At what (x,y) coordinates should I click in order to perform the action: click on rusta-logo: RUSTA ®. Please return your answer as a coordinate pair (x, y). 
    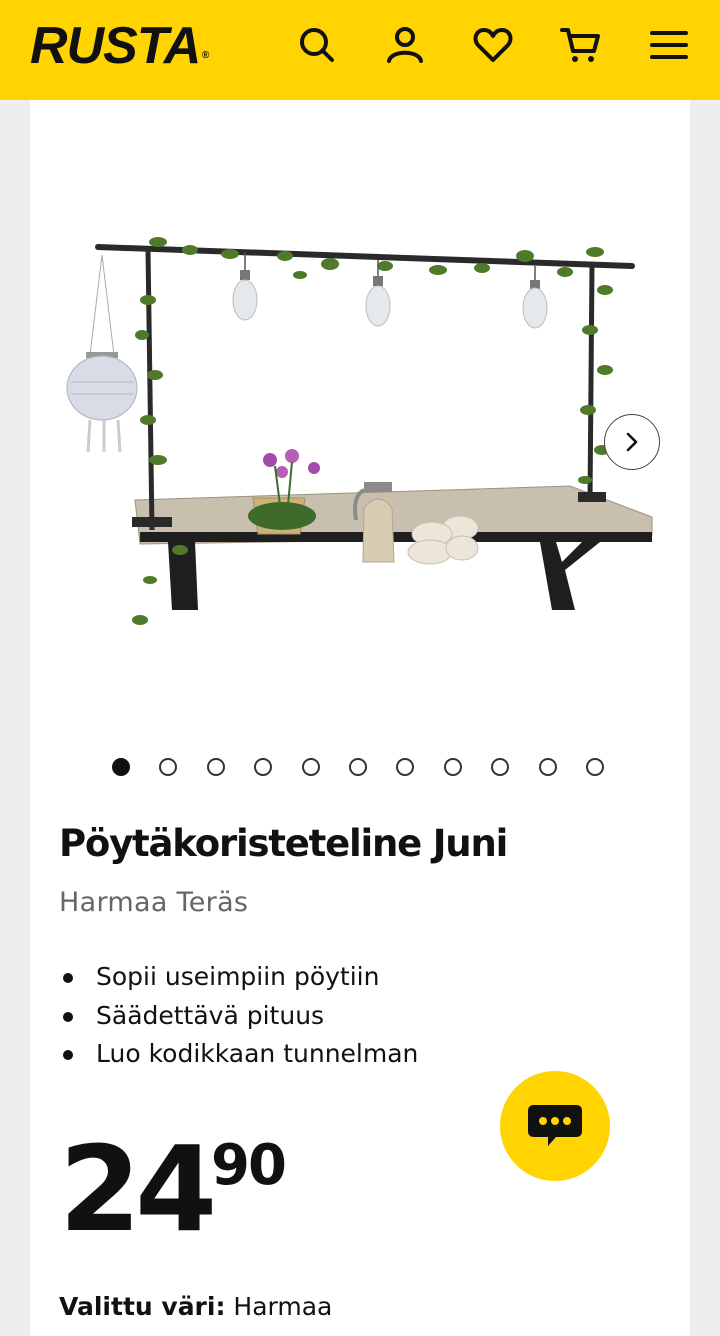
    Looking at the image, I should click on (119, 46).